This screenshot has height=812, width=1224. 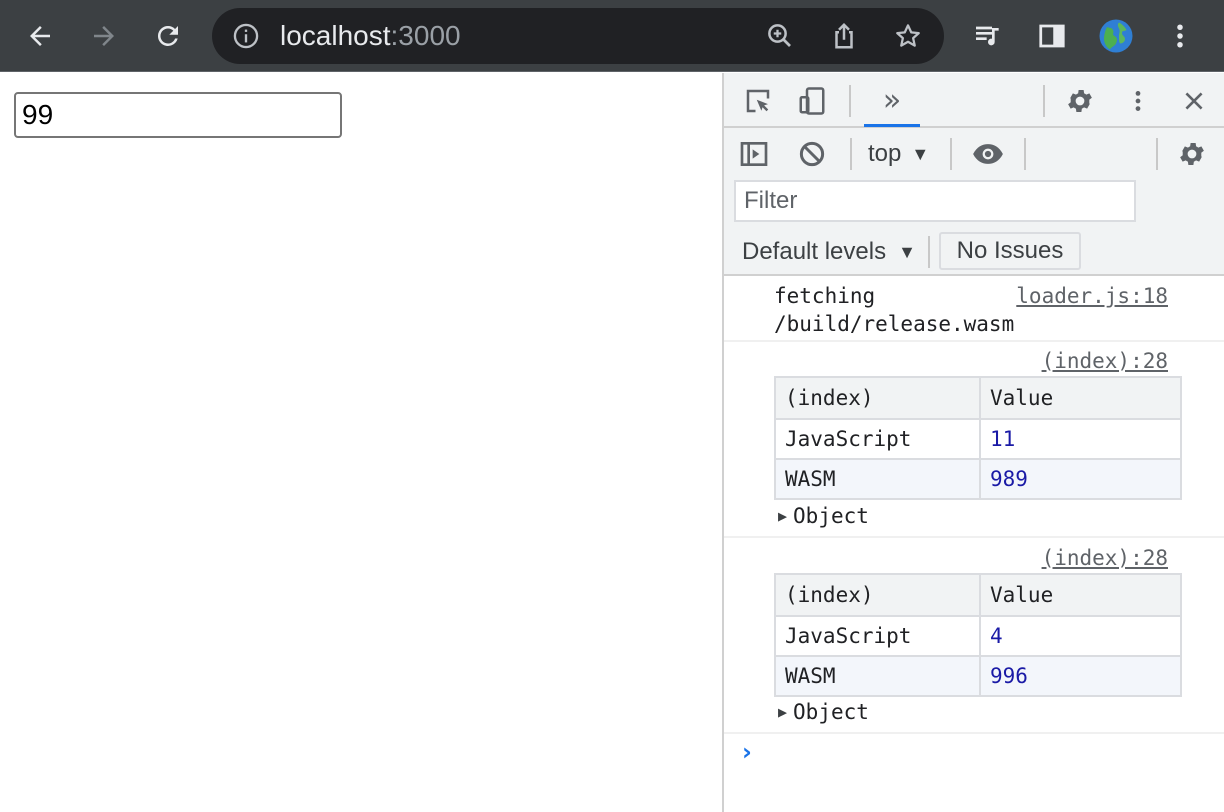 I want to click on browser-toolbar: localhost:3000, so click(x=612, y=36).